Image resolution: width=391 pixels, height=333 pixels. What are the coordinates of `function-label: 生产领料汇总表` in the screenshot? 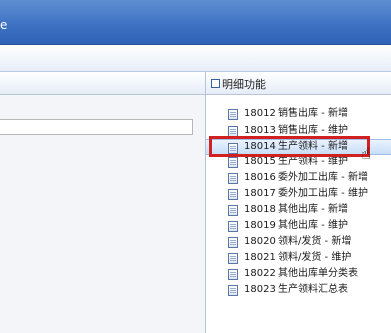 It's located at (313, 289).